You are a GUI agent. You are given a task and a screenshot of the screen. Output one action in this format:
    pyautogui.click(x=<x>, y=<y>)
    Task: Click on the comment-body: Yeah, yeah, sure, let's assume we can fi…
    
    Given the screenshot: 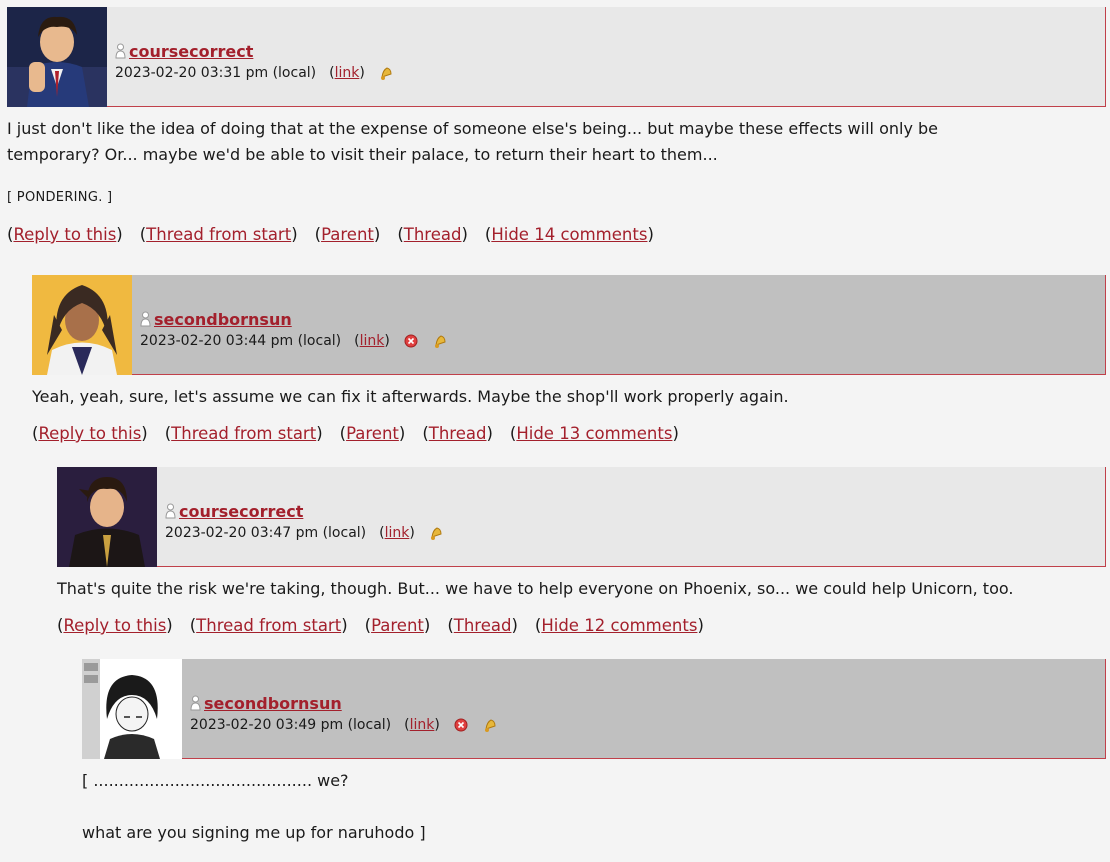 What is the action you would take?
    pyautogui.click(x=569, y=397)
    